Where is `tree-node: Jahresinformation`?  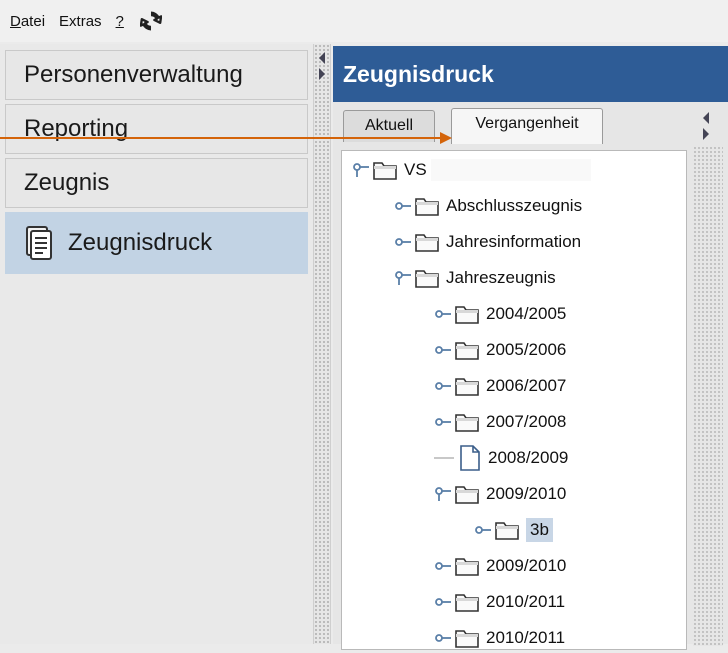
tree-node: Jahresinformation is located at coordinates (487, 242).